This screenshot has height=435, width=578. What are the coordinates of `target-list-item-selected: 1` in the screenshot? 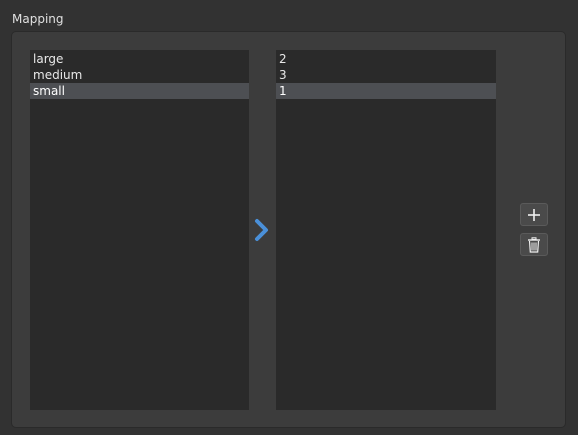 It's located at (386, 91).